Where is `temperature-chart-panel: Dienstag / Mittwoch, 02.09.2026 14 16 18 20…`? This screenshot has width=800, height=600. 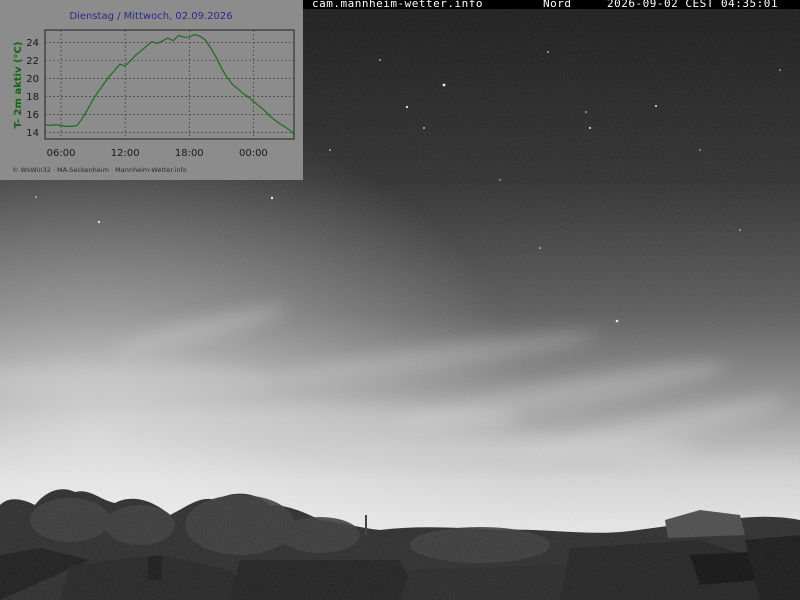 temperature-chart-panel: Dienstag / Mittwoch, 02.09.2026 14 16 18 20… is located at coordinates (151, 90).